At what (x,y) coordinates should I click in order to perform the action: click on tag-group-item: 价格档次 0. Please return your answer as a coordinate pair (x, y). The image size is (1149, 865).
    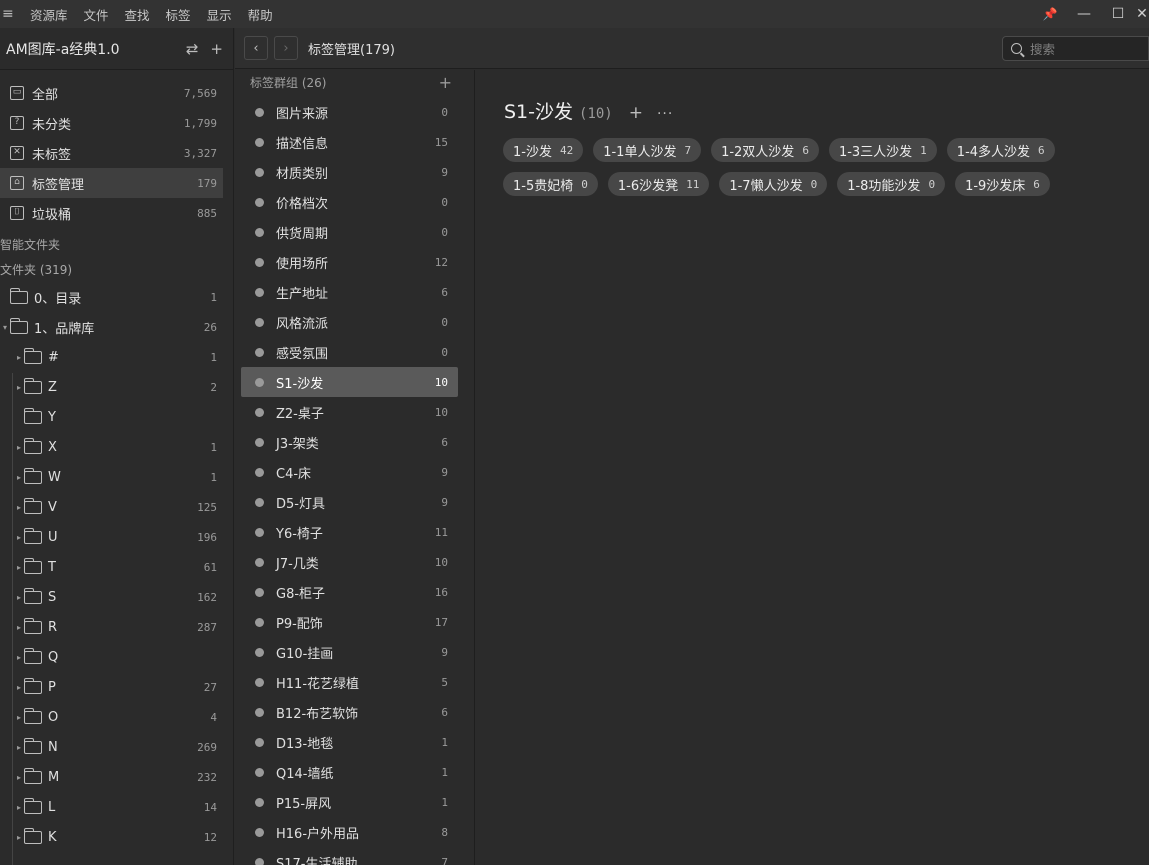
    Looking at the image, I should click on (349, 202).